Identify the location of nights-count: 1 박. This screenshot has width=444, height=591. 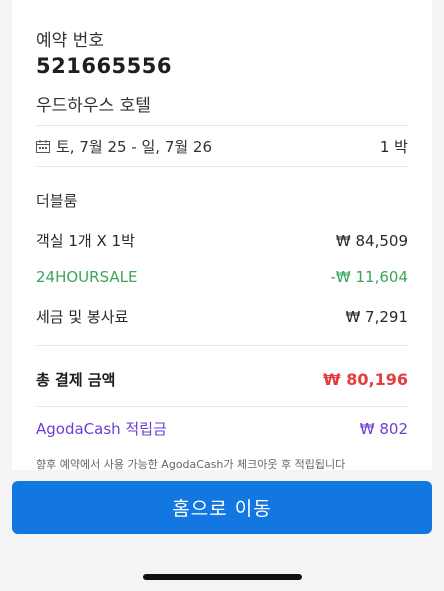
(393, 147).